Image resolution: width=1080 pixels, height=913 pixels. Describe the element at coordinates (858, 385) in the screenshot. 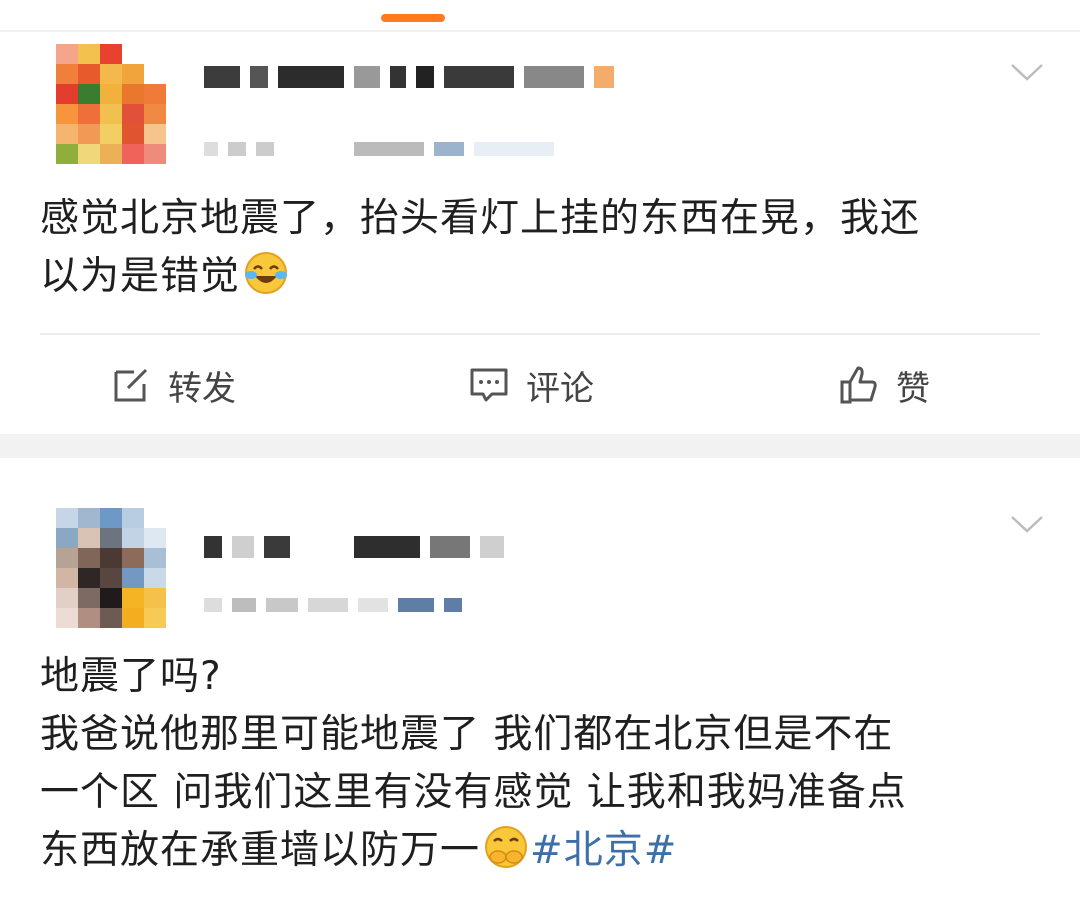

I see `thumbs-up-icon` at that location.